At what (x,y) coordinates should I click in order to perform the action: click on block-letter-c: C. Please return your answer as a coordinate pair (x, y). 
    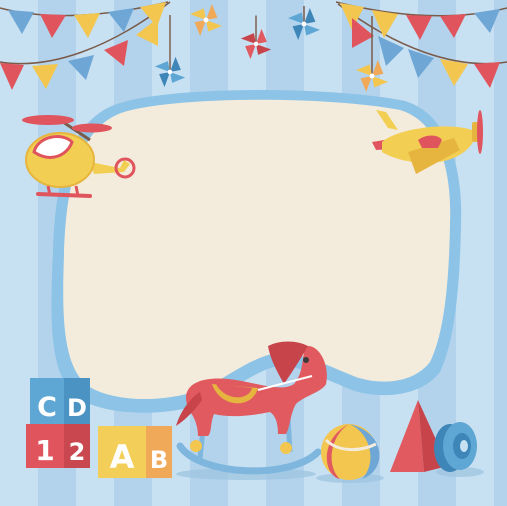
    Looking at the image, I should click on (47, 407).